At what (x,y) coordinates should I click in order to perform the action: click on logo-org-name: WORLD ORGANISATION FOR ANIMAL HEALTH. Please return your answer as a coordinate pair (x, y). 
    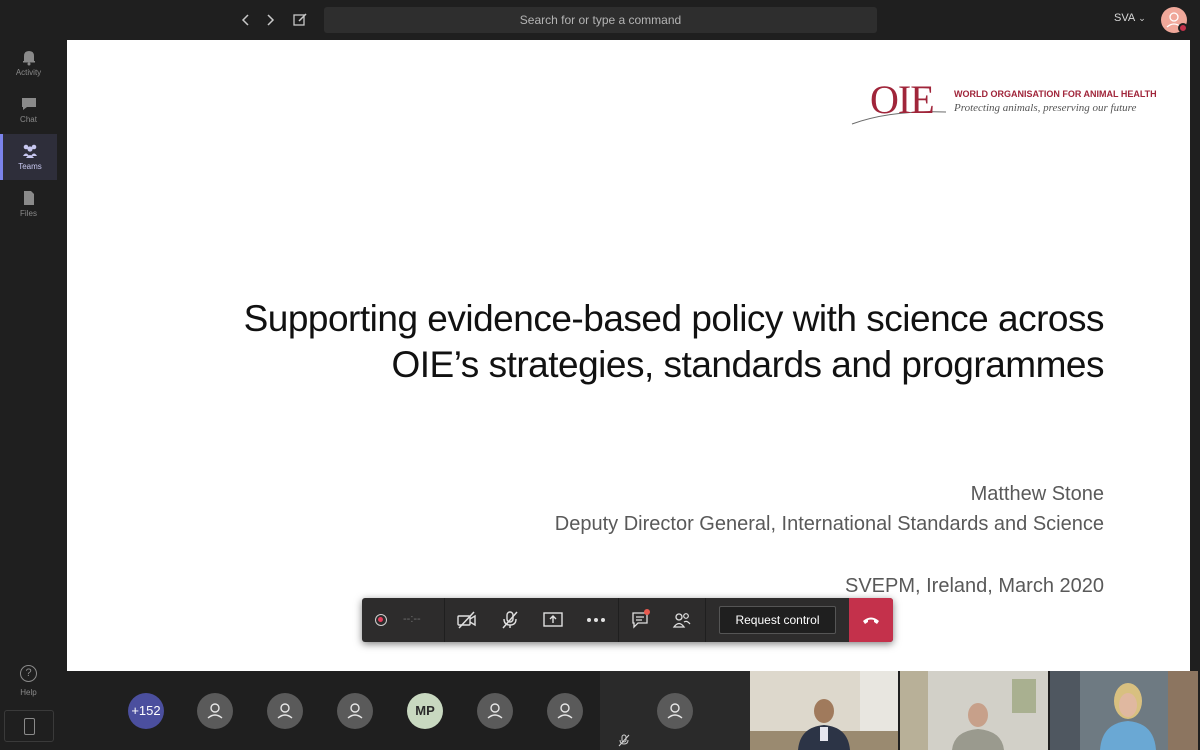
    Looking at the image, I should click on (1055, 94).